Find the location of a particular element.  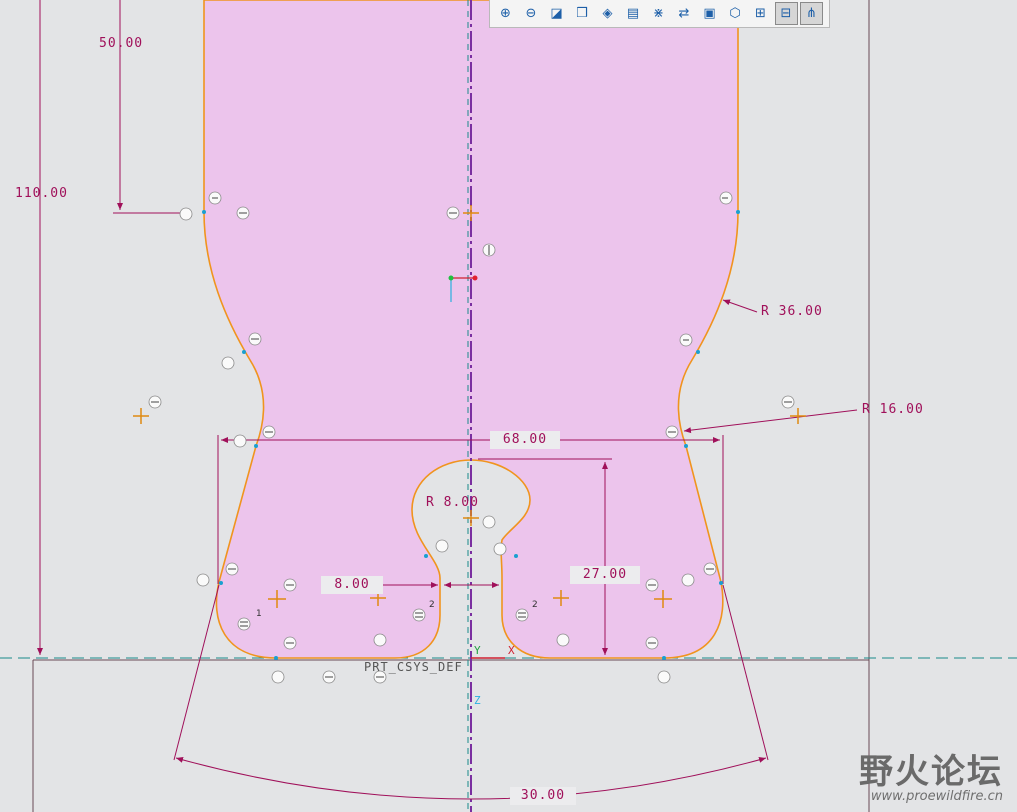

axis-label-y: Y is located at coordinates (478, 650).